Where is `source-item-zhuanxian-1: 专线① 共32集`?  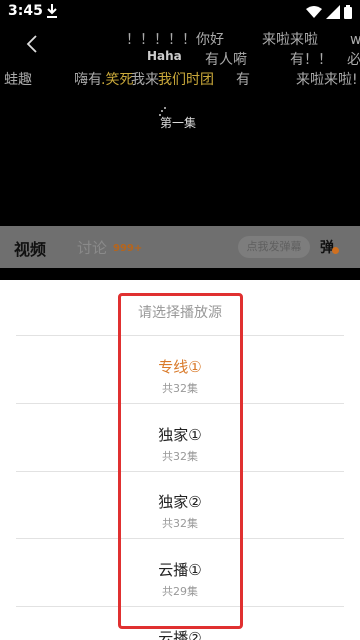
source-item-zhuanxian-1: 专线① 共32集 is located at coordinates (180, 390).